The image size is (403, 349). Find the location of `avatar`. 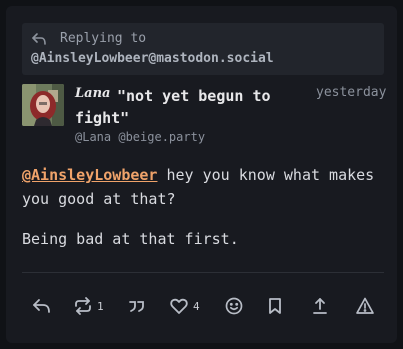

avatar is located at coordinates (43, 105).